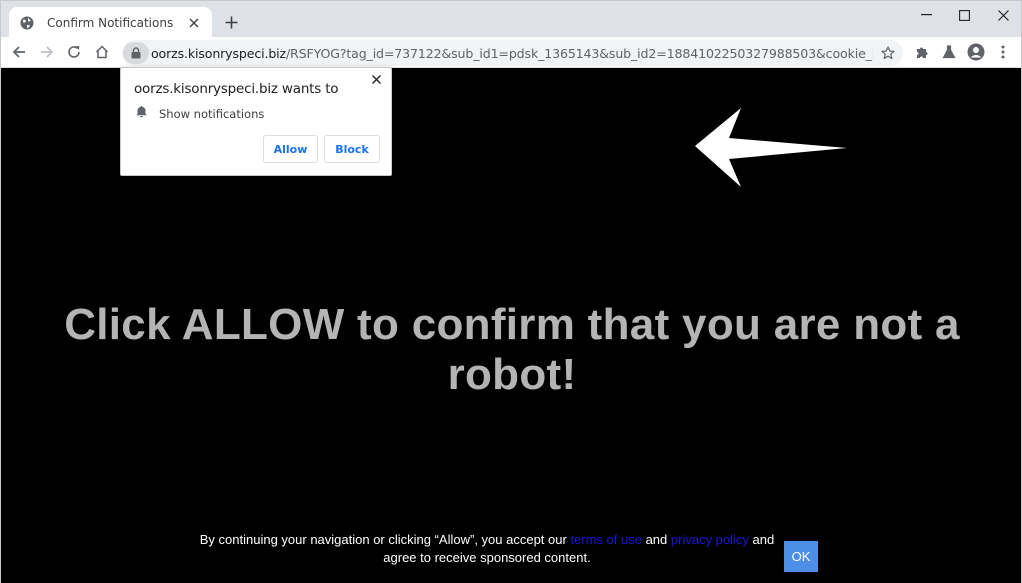 This screenshot has width=1022, height=583. What do you see at coordinates (511, 19) in the screenshot?
I see `tab-strip: Confirm Notifications` at bounding box center [511, 19].